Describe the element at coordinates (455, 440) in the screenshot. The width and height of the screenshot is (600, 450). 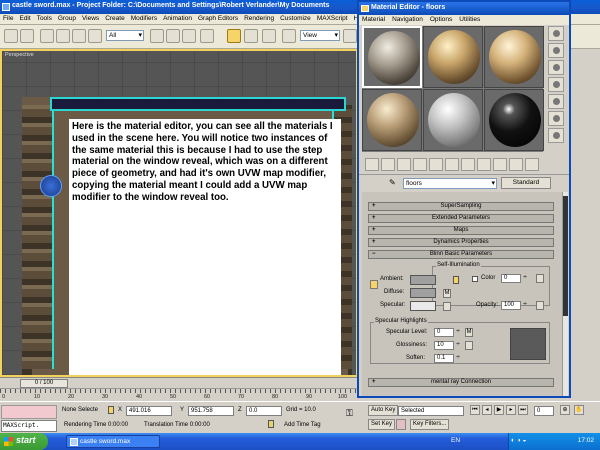
I see `language-indicator: EN` at that location.